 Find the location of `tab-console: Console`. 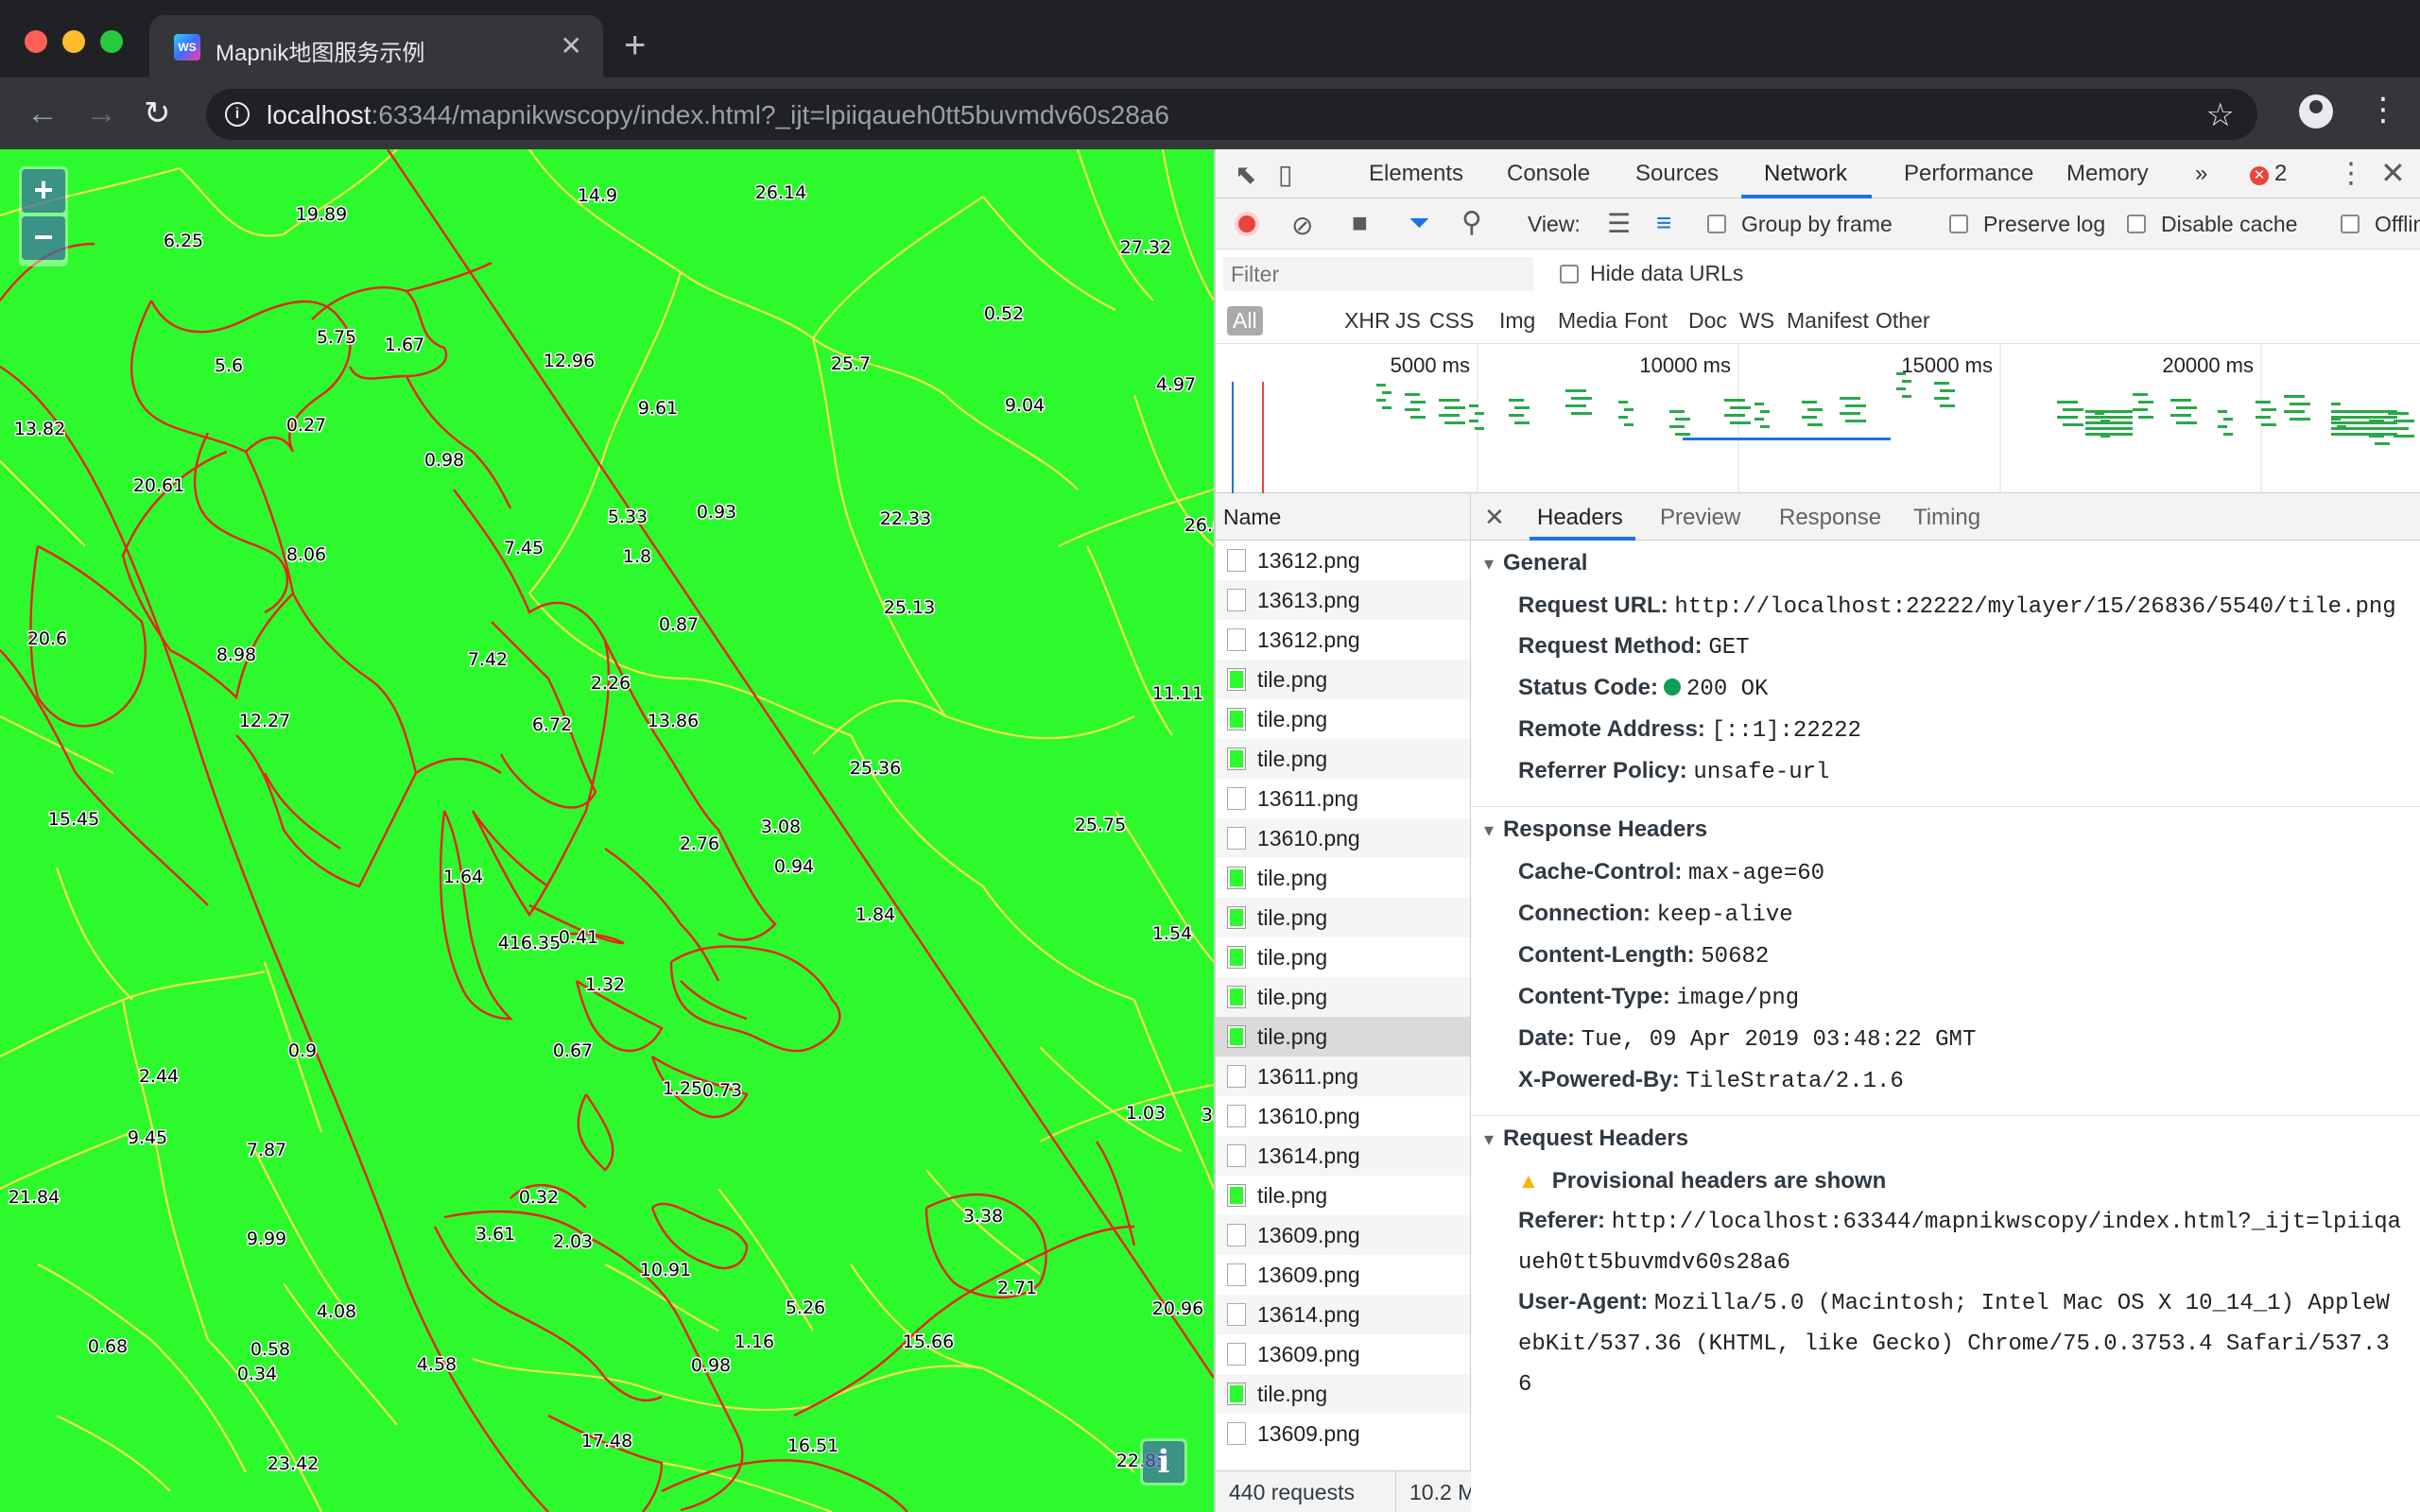

tab-console: Console is located at coordinates (1548, 174).